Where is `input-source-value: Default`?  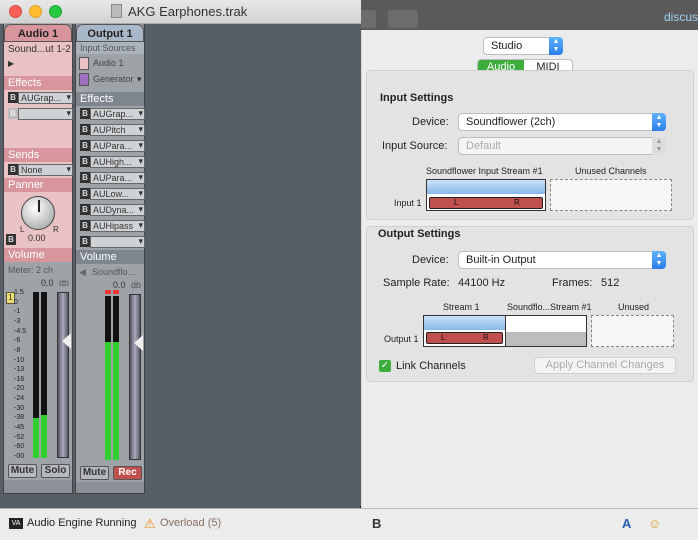
input-source-value: Default is located at coordinates (483, 146).